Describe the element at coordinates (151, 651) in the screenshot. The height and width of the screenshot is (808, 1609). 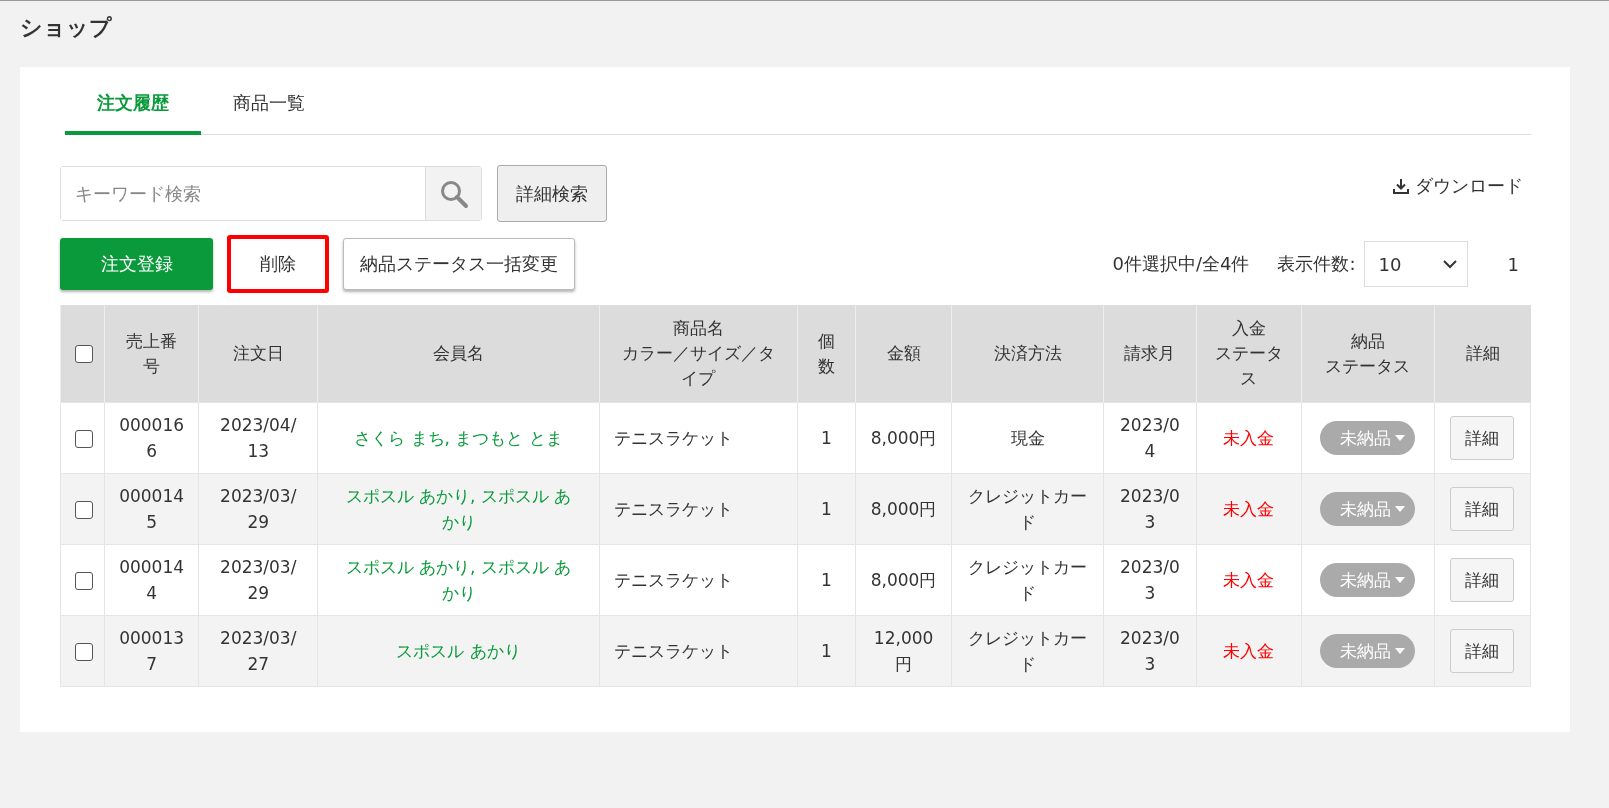
I see `table-cell: 0000137` at that location.